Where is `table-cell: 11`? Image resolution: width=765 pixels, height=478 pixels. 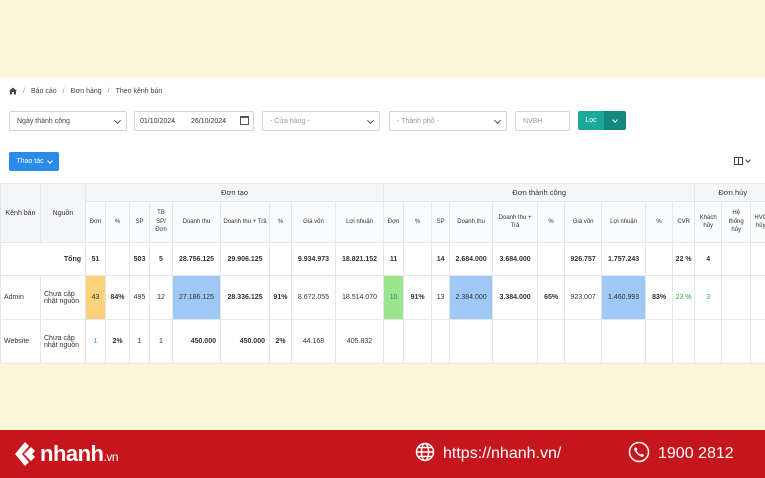
table-cell: 11 is located at coordinates (394, 259).